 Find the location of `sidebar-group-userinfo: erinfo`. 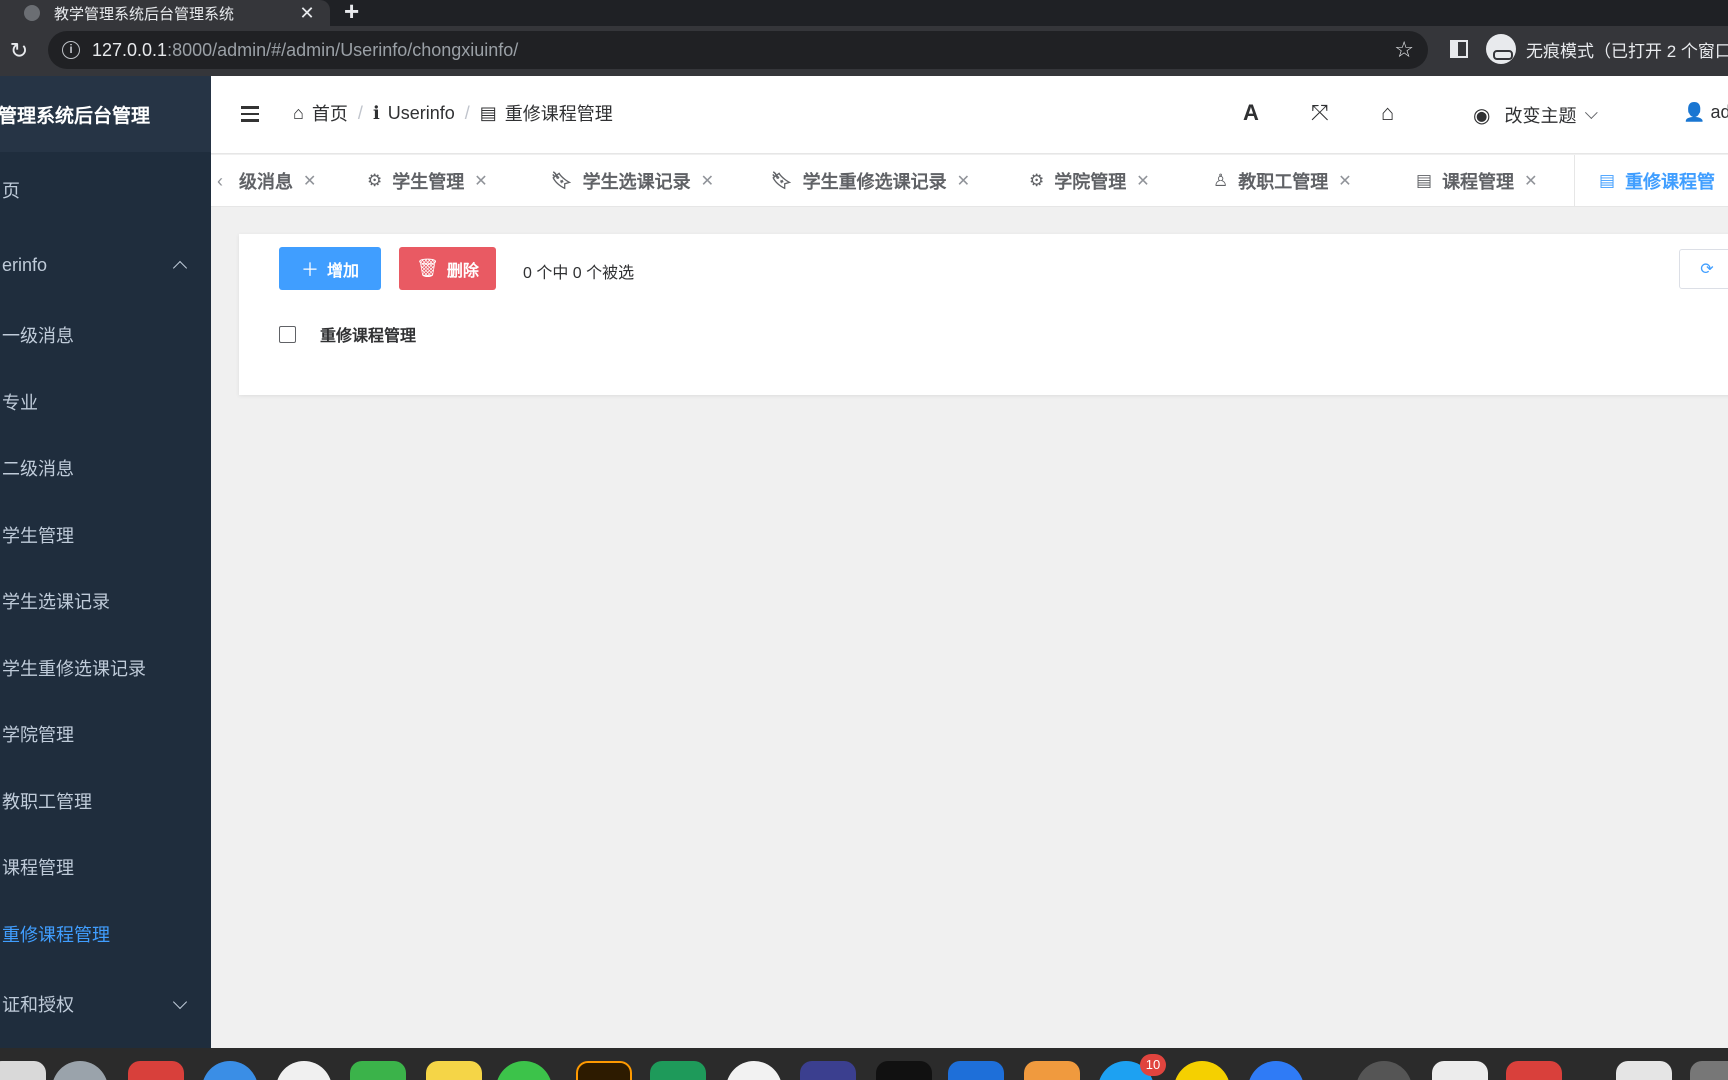

sidebar-group-userinfo: erinfo is located at coordinates (105, 265).